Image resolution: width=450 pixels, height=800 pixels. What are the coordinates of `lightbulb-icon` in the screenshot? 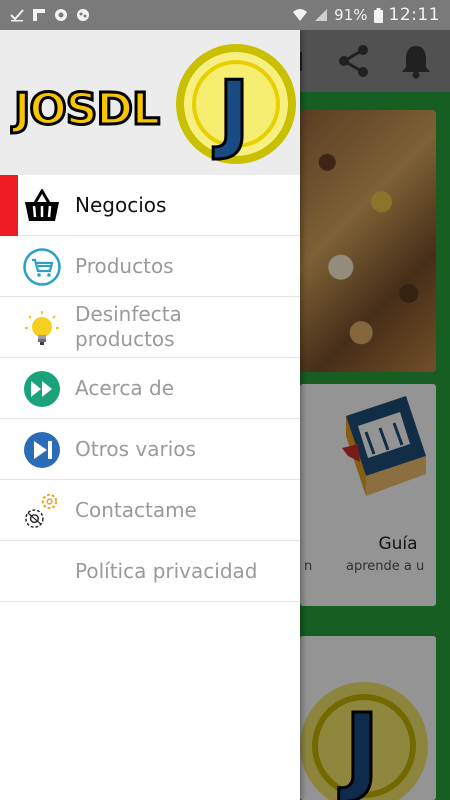 It's located at (42, 328).